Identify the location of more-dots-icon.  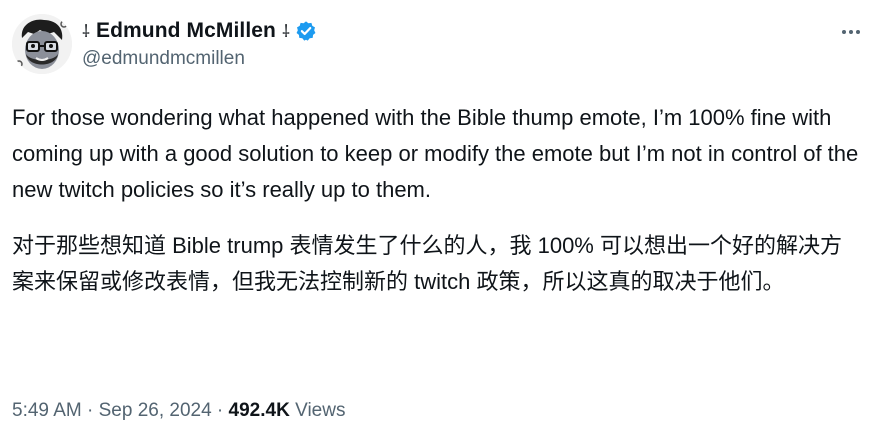
(851, 32).